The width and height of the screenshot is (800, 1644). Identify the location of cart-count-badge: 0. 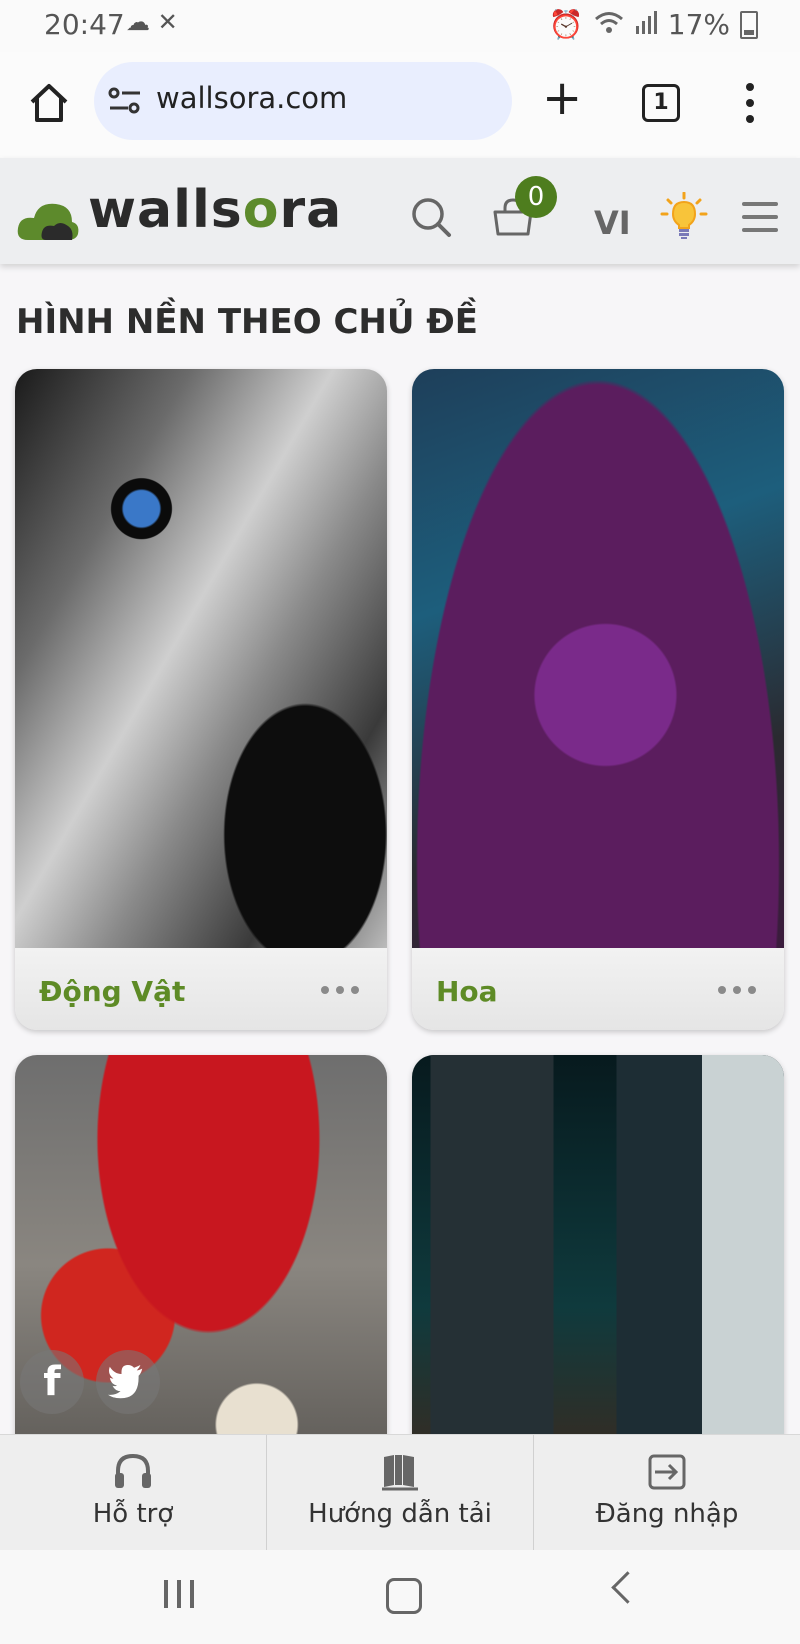
(536, 197).